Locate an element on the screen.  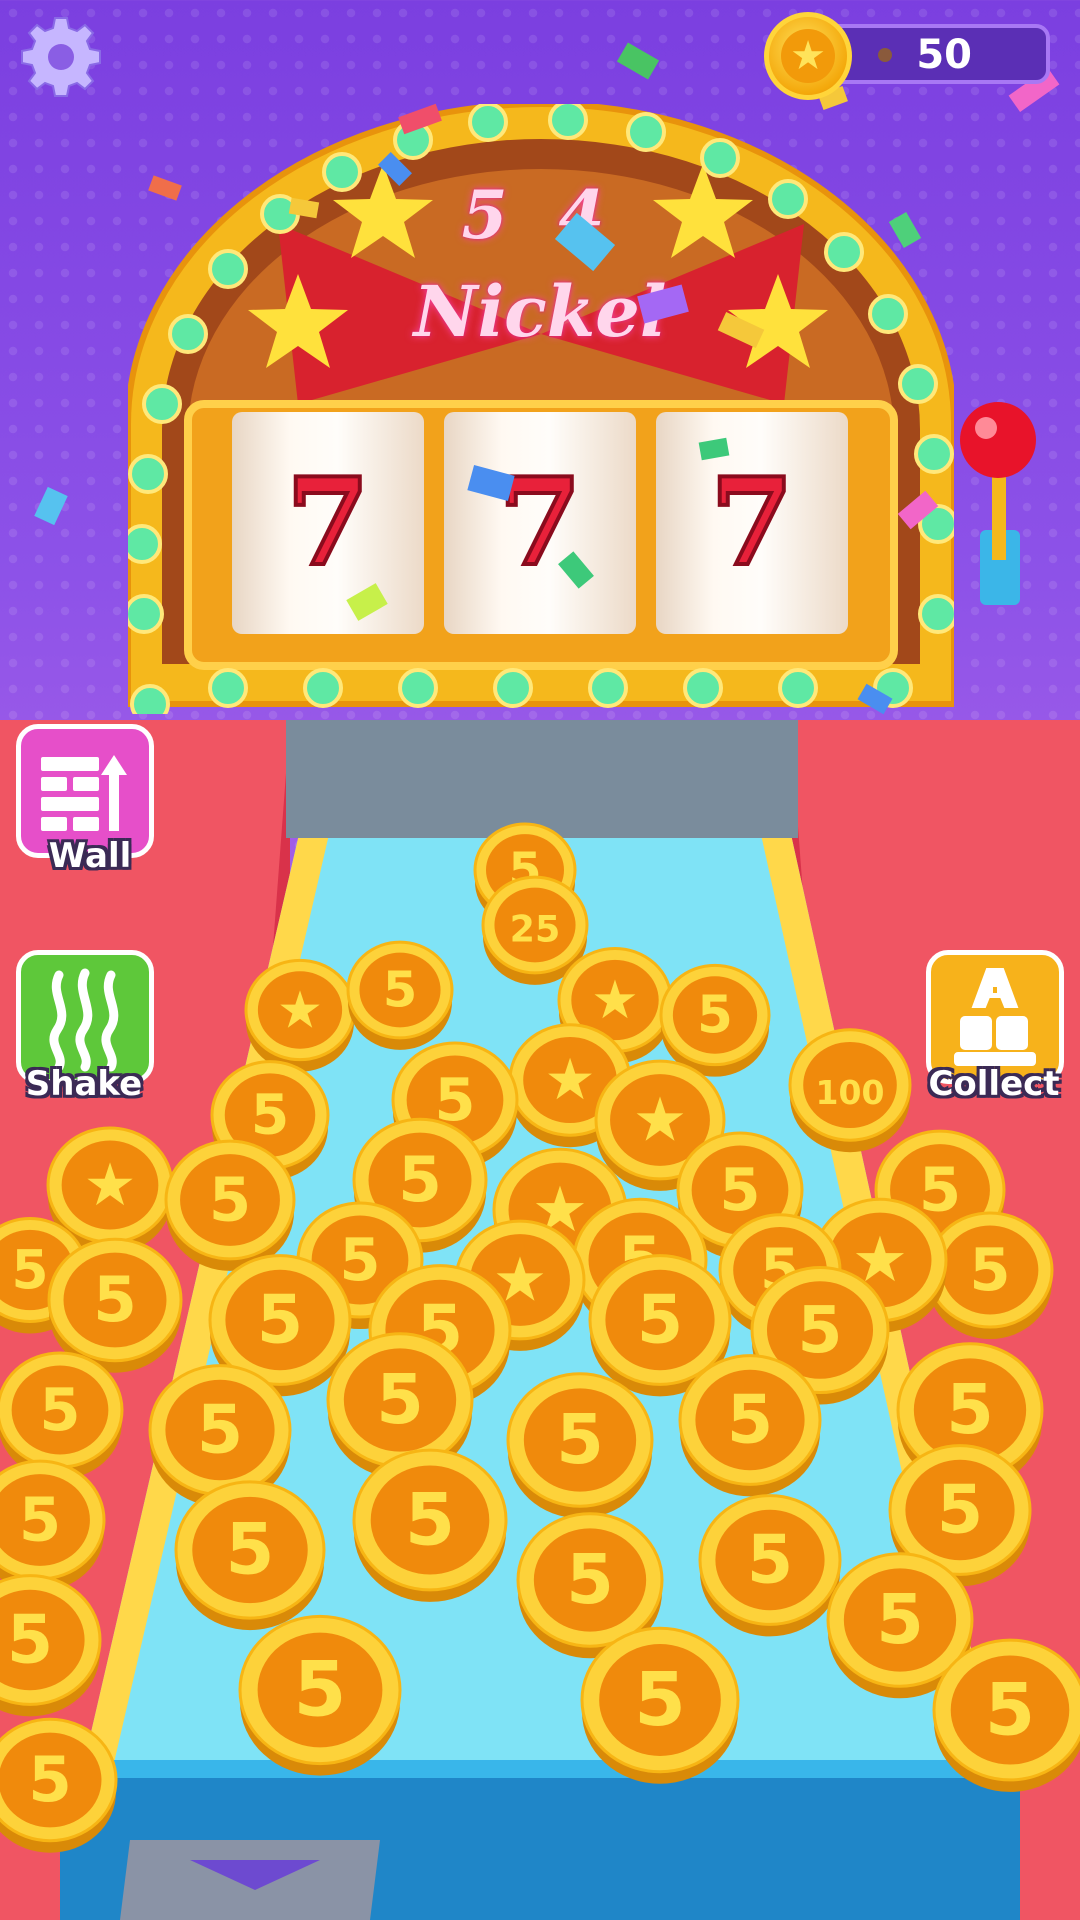
star-coin-icon: ★ is located at coordinates (808, 56).